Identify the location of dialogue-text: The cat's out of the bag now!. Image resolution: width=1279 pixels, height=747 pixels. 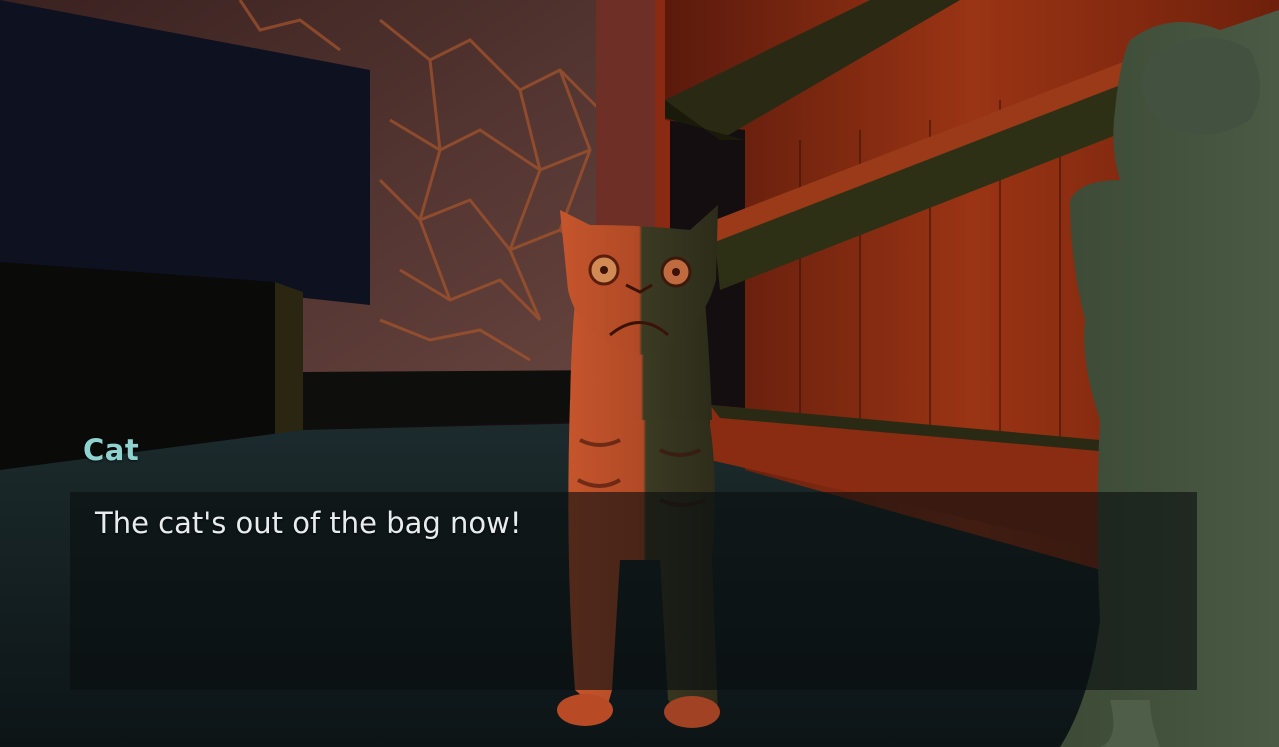
(308, 523).